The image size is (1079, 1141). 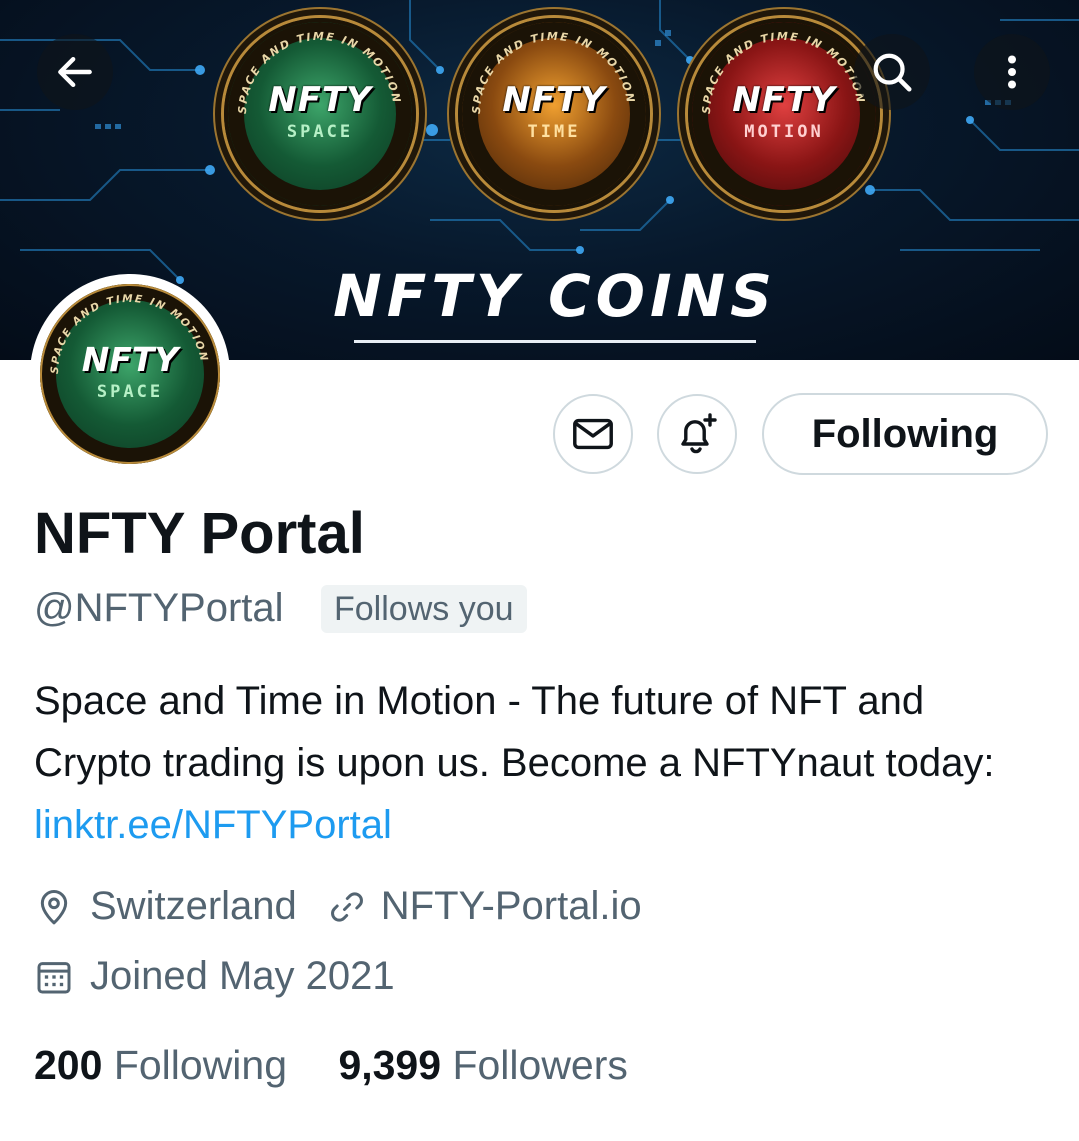 I want to click on message-button, so click(x=593, y=434).